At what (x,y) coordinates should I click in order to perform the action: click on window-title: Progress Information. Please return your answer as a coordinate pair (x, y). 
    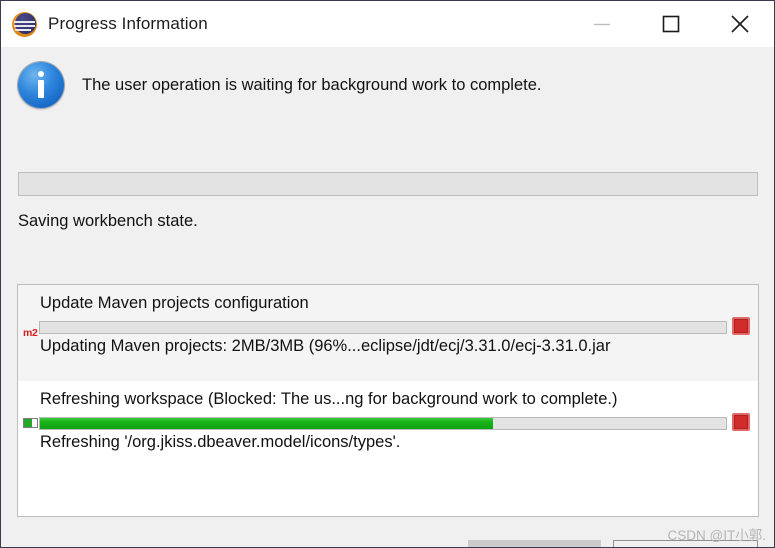
    Looking at the image, I should click on (128, 23).